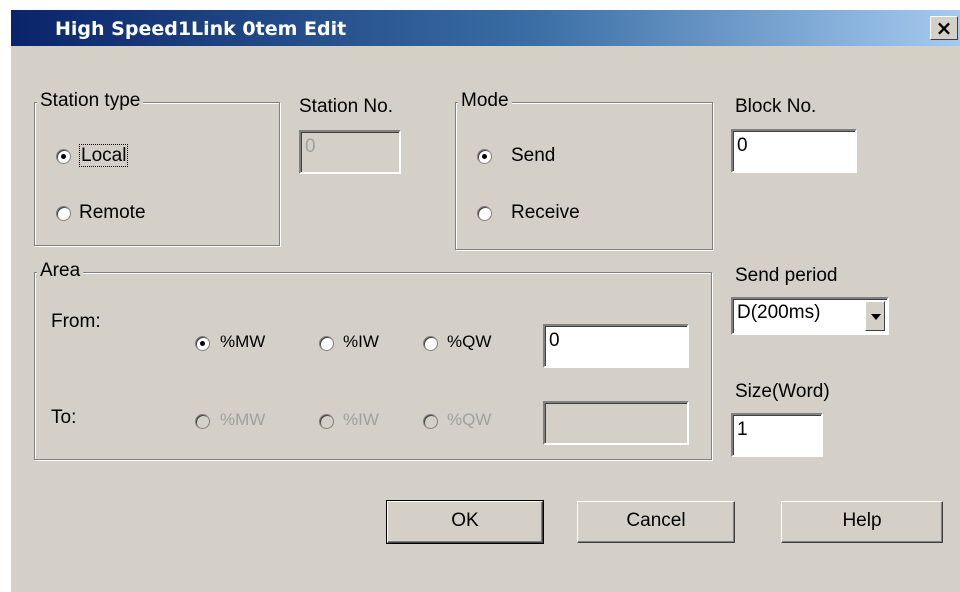  Describe the element at coordinates (350, 152) in the screenshot. I see `station-no-input: 0` at that location.